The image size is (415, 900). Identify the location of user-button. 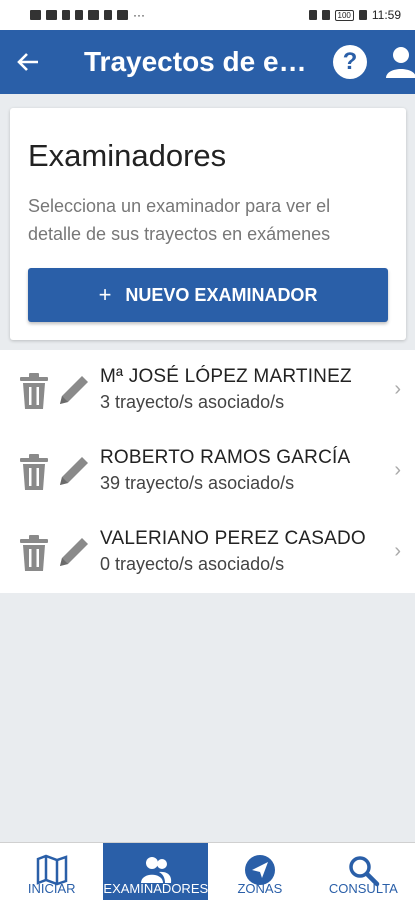
(400, 62).